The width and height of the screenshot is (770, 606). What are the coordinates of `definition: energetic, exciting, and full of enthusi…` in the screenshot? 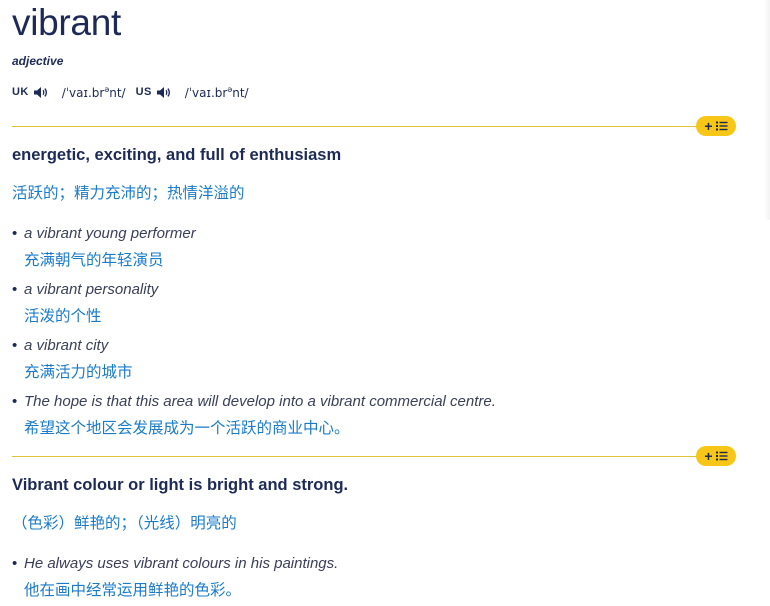 It's located at (177, 155).